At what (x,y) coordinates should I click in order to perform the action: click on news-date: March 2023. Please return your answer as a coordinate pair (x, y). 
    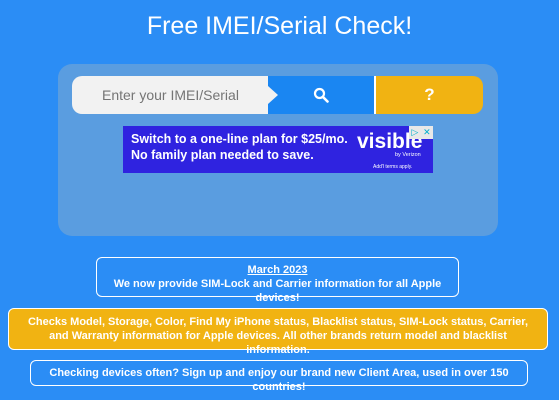
    Looking at the image, I should click on (277, 270).